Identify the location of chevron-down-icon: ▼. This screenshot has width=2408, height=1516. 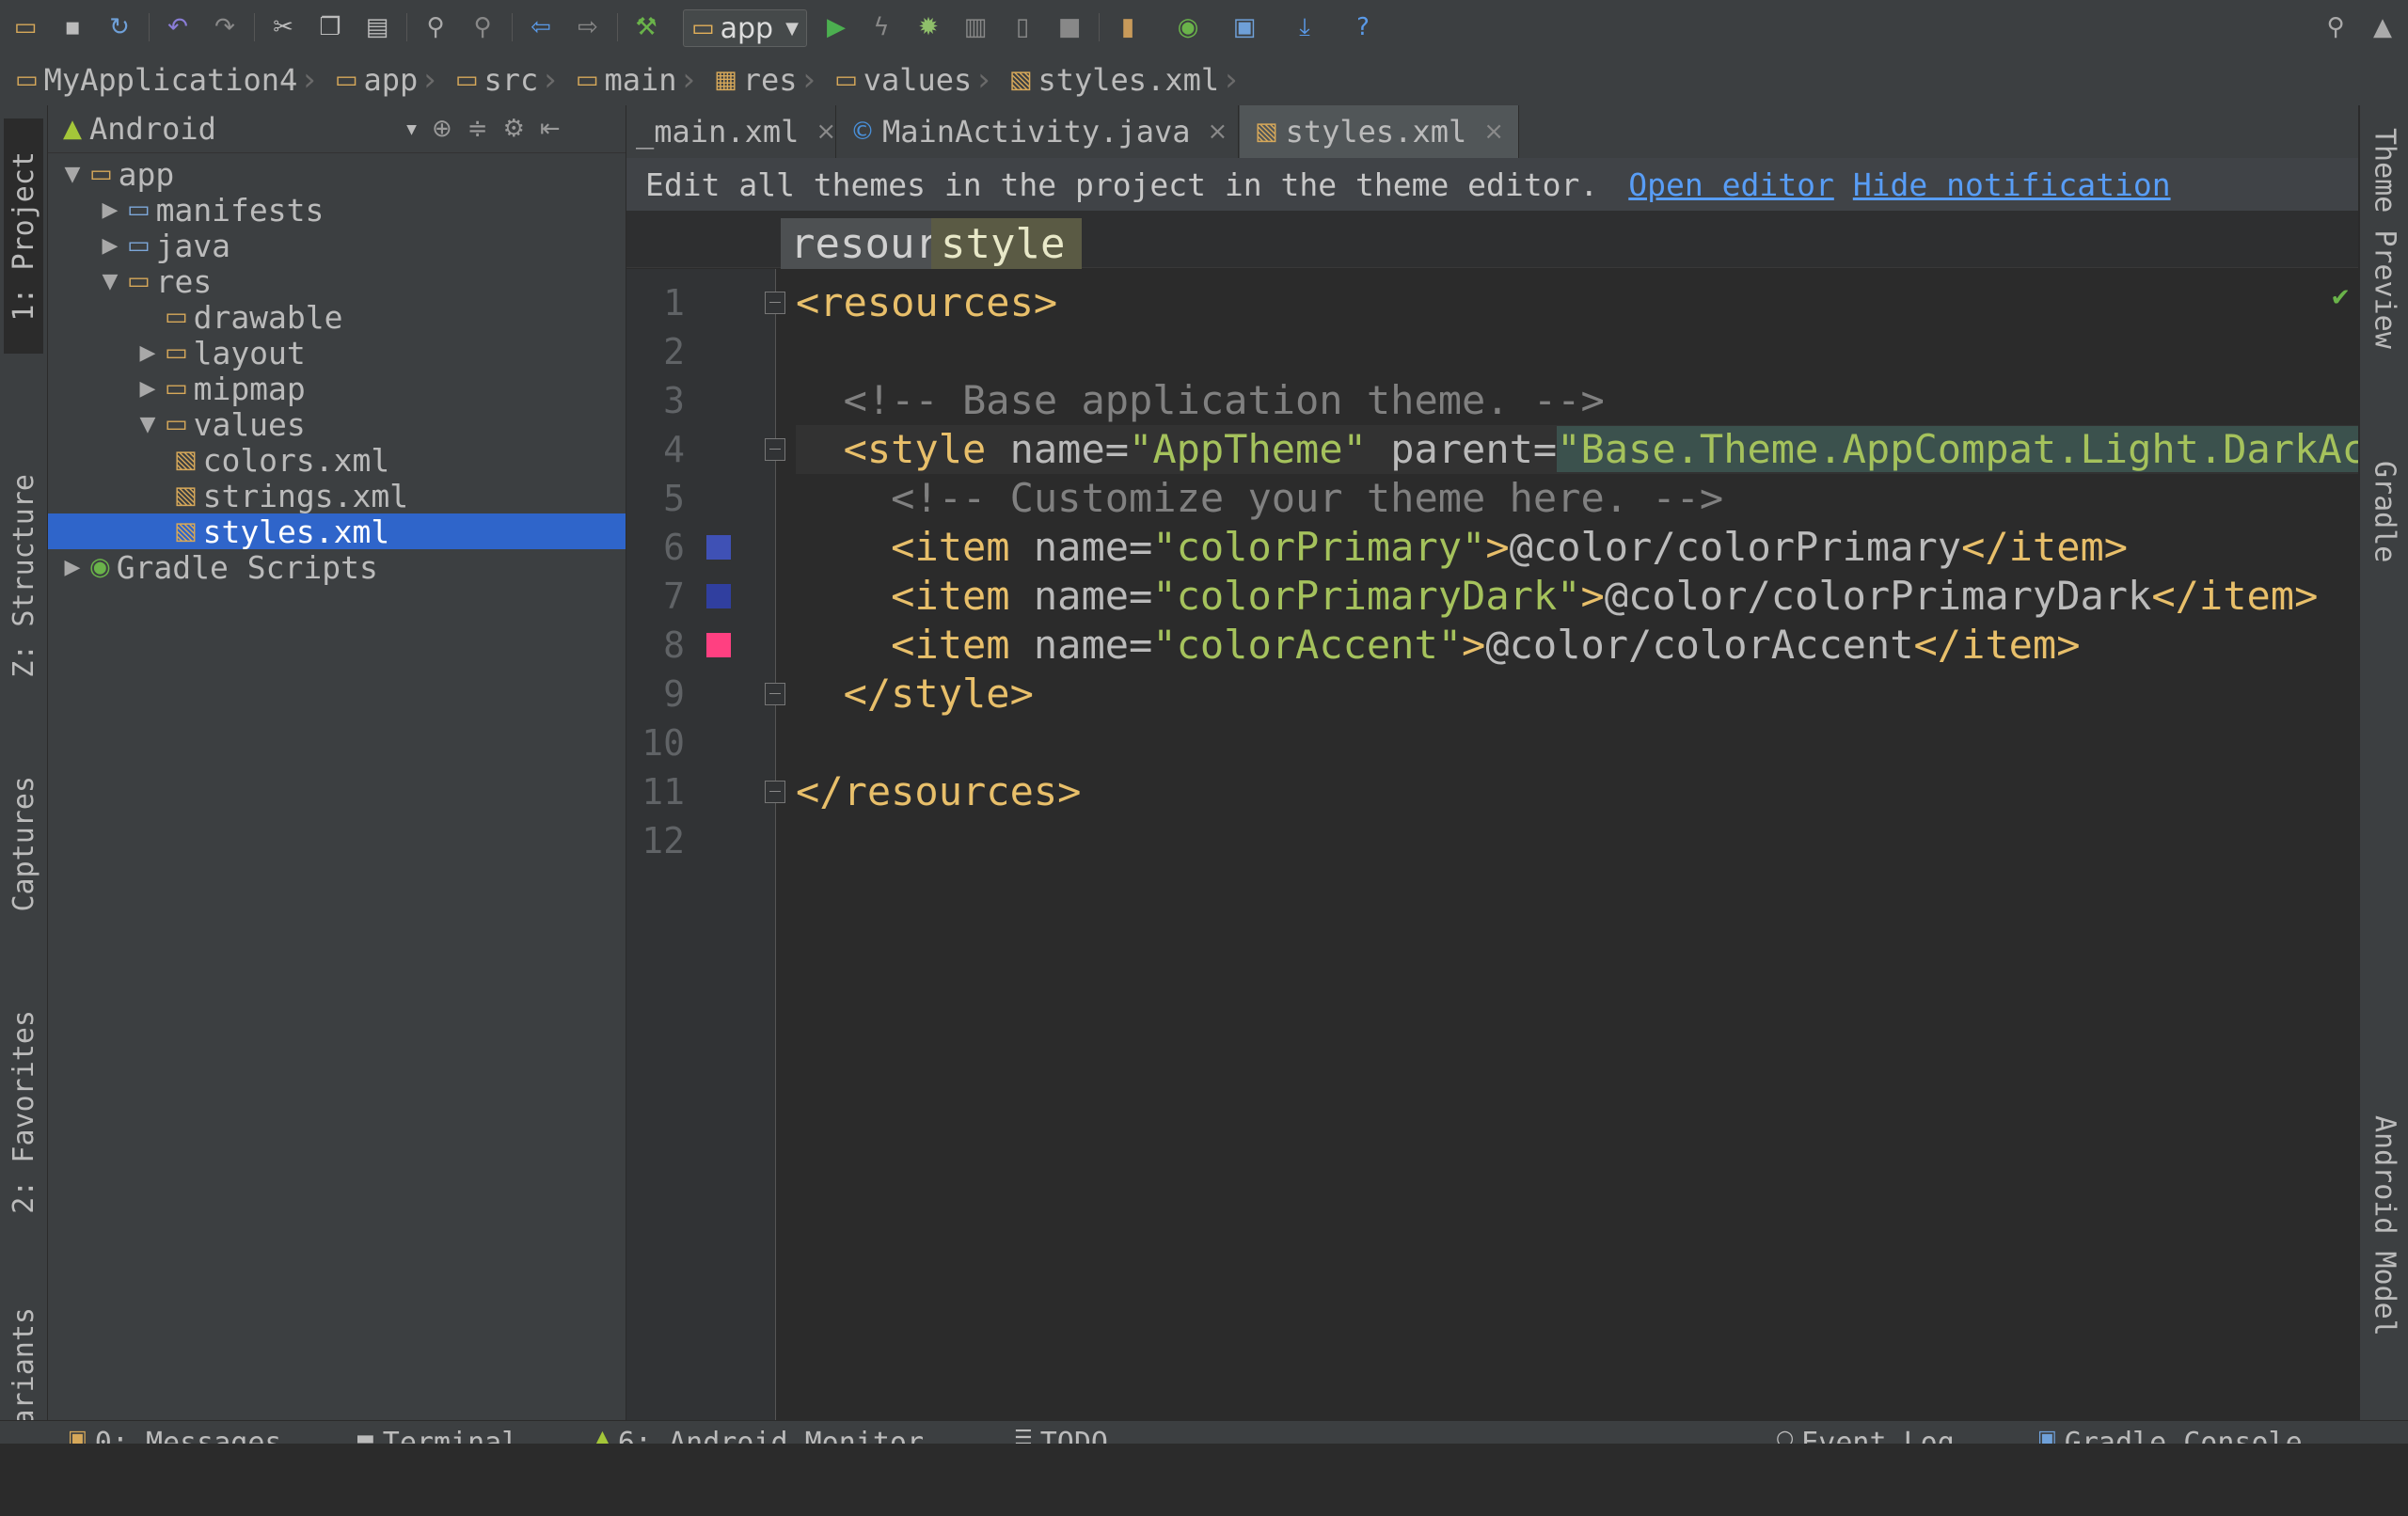
(411, 128).